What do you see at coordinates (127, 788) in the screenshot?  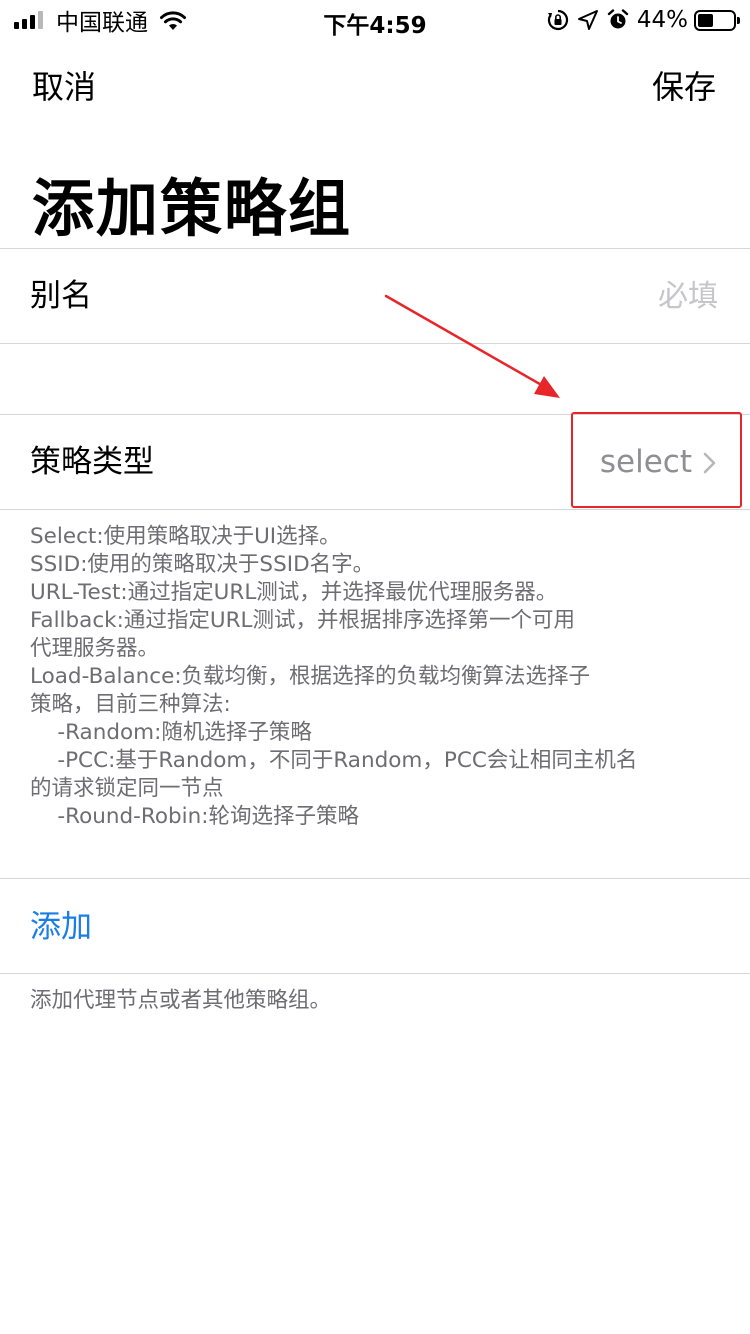 I see `help-line: 的请求锁定同一节点` at bounding box center [127, 788].